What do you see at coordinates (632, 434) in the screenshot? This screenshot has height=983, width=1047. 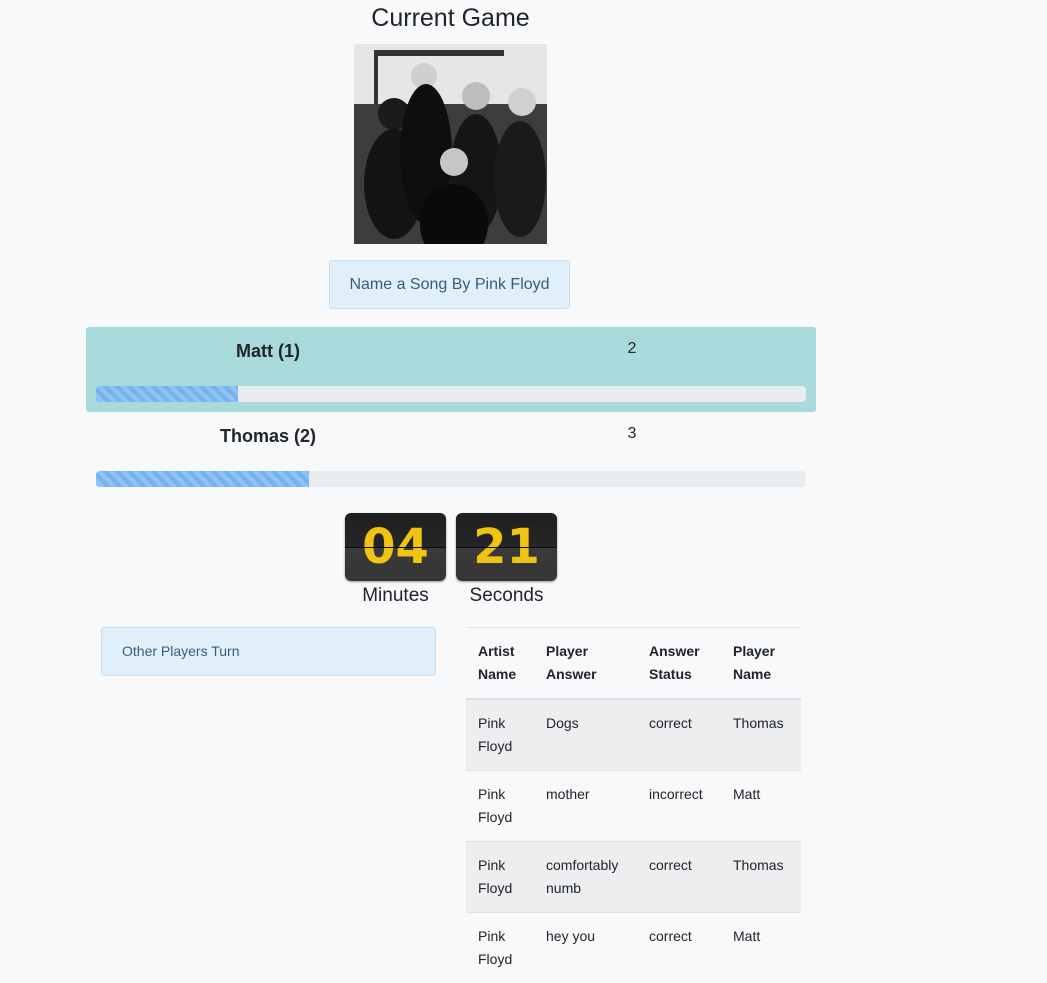 I see `player-score: 3` at bounding box center [632, 434].